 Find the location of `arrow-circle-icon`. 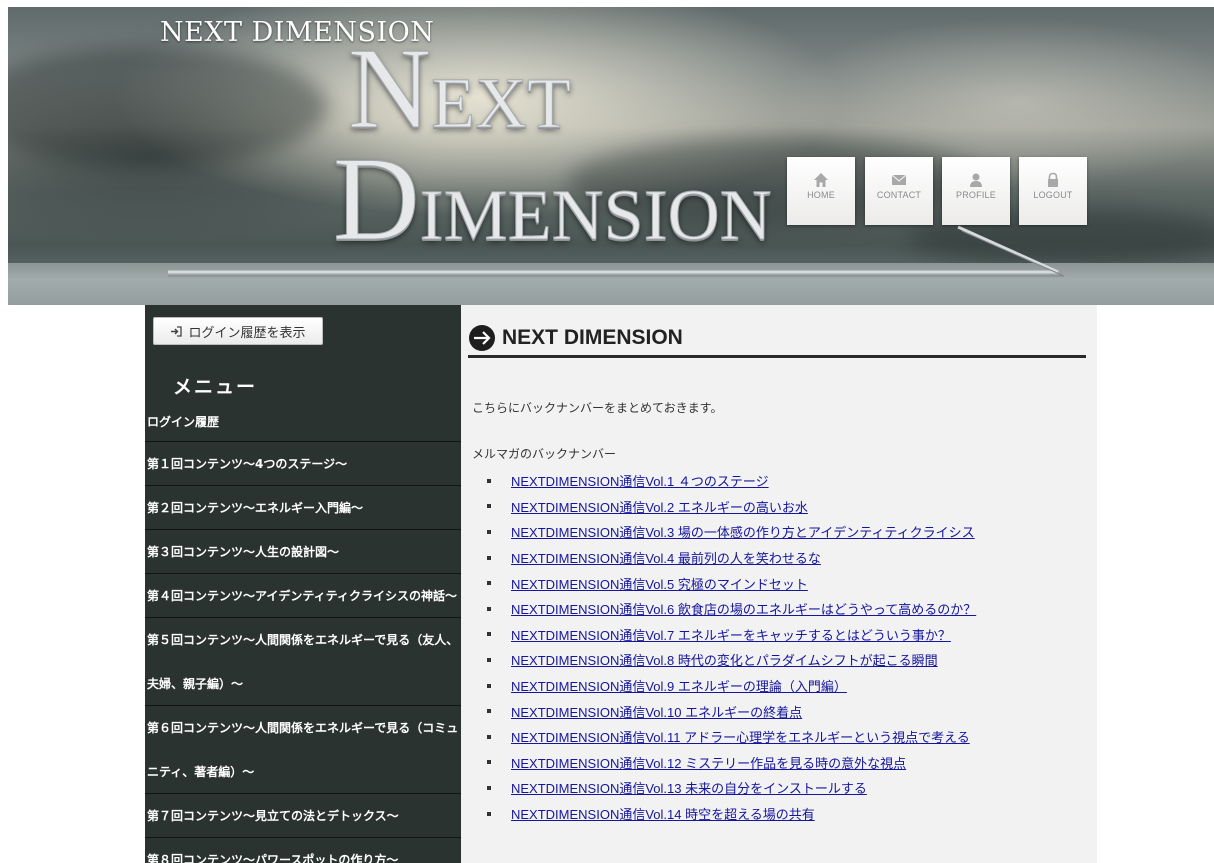

arrow-circle-icon is located at coordinates (482, 338).